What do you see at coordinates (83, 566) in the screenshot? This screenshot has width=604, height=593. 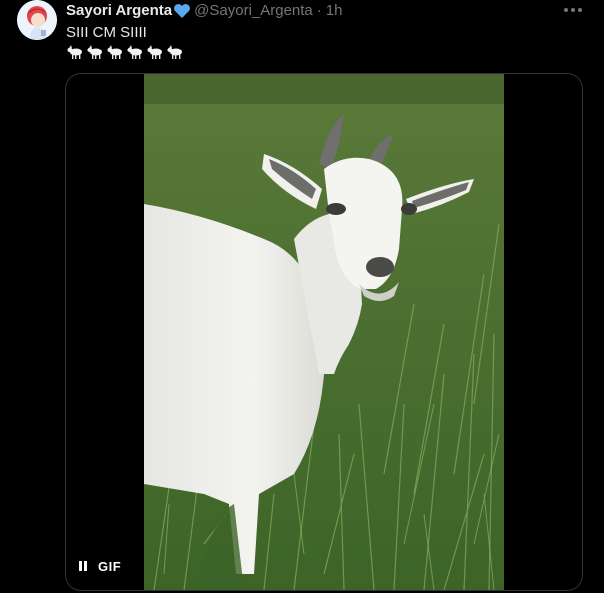 I see `pause-icon` at bounding box center [83, 566].